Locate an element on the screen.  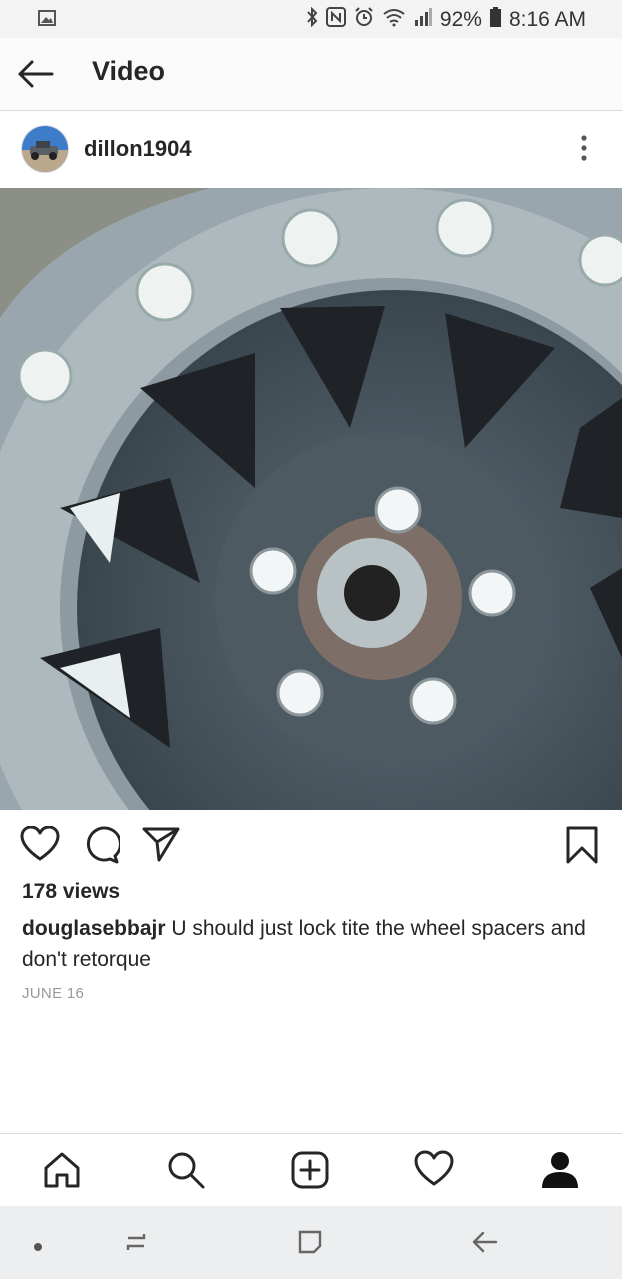
back-arrow-icon is located at coordinates (36, 74).